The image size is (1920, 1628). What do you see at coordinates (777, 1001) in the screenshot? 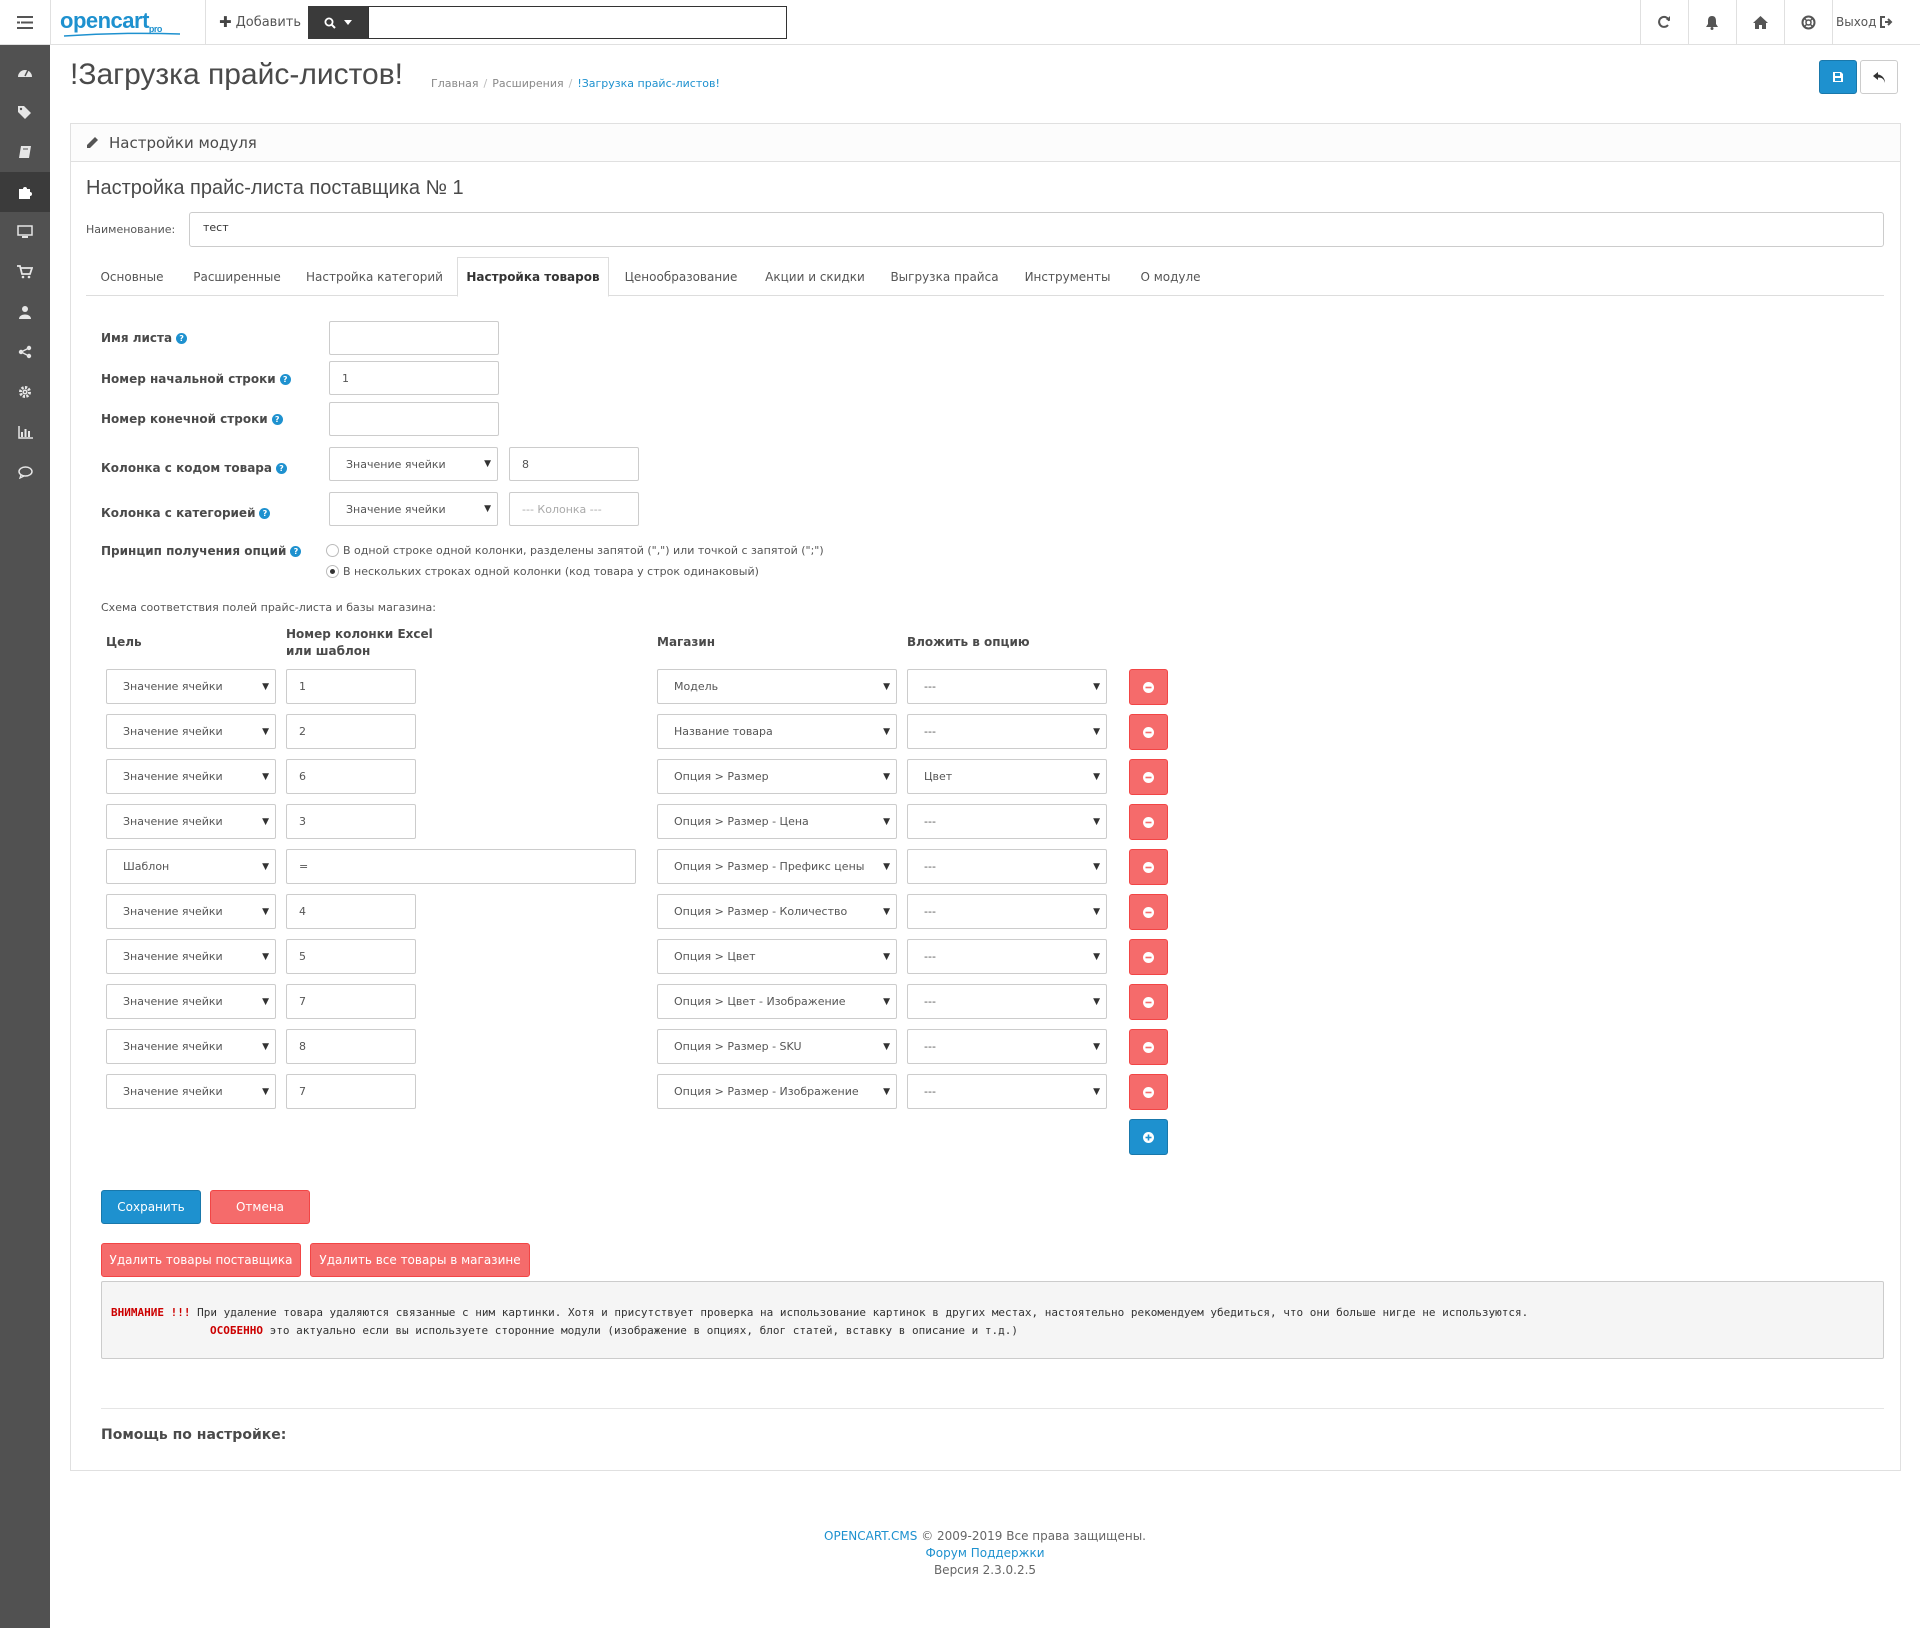
I see `store-field-select: Опция > Цвет - Изображение ▼` at bounding box center [777, 1001].